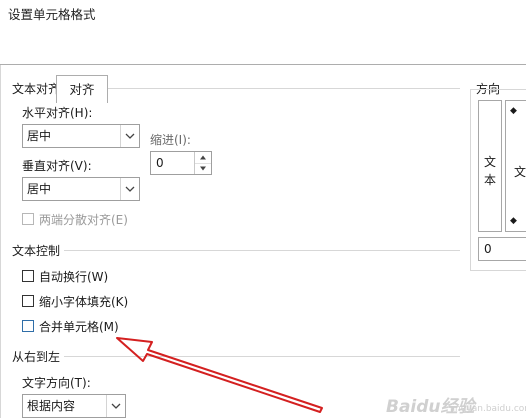 The width and height of the screenshot is (526, 420). Describe the element at coordinates (219, 375) in the screenshot. I see `annotation-arrow-icon` at that location.